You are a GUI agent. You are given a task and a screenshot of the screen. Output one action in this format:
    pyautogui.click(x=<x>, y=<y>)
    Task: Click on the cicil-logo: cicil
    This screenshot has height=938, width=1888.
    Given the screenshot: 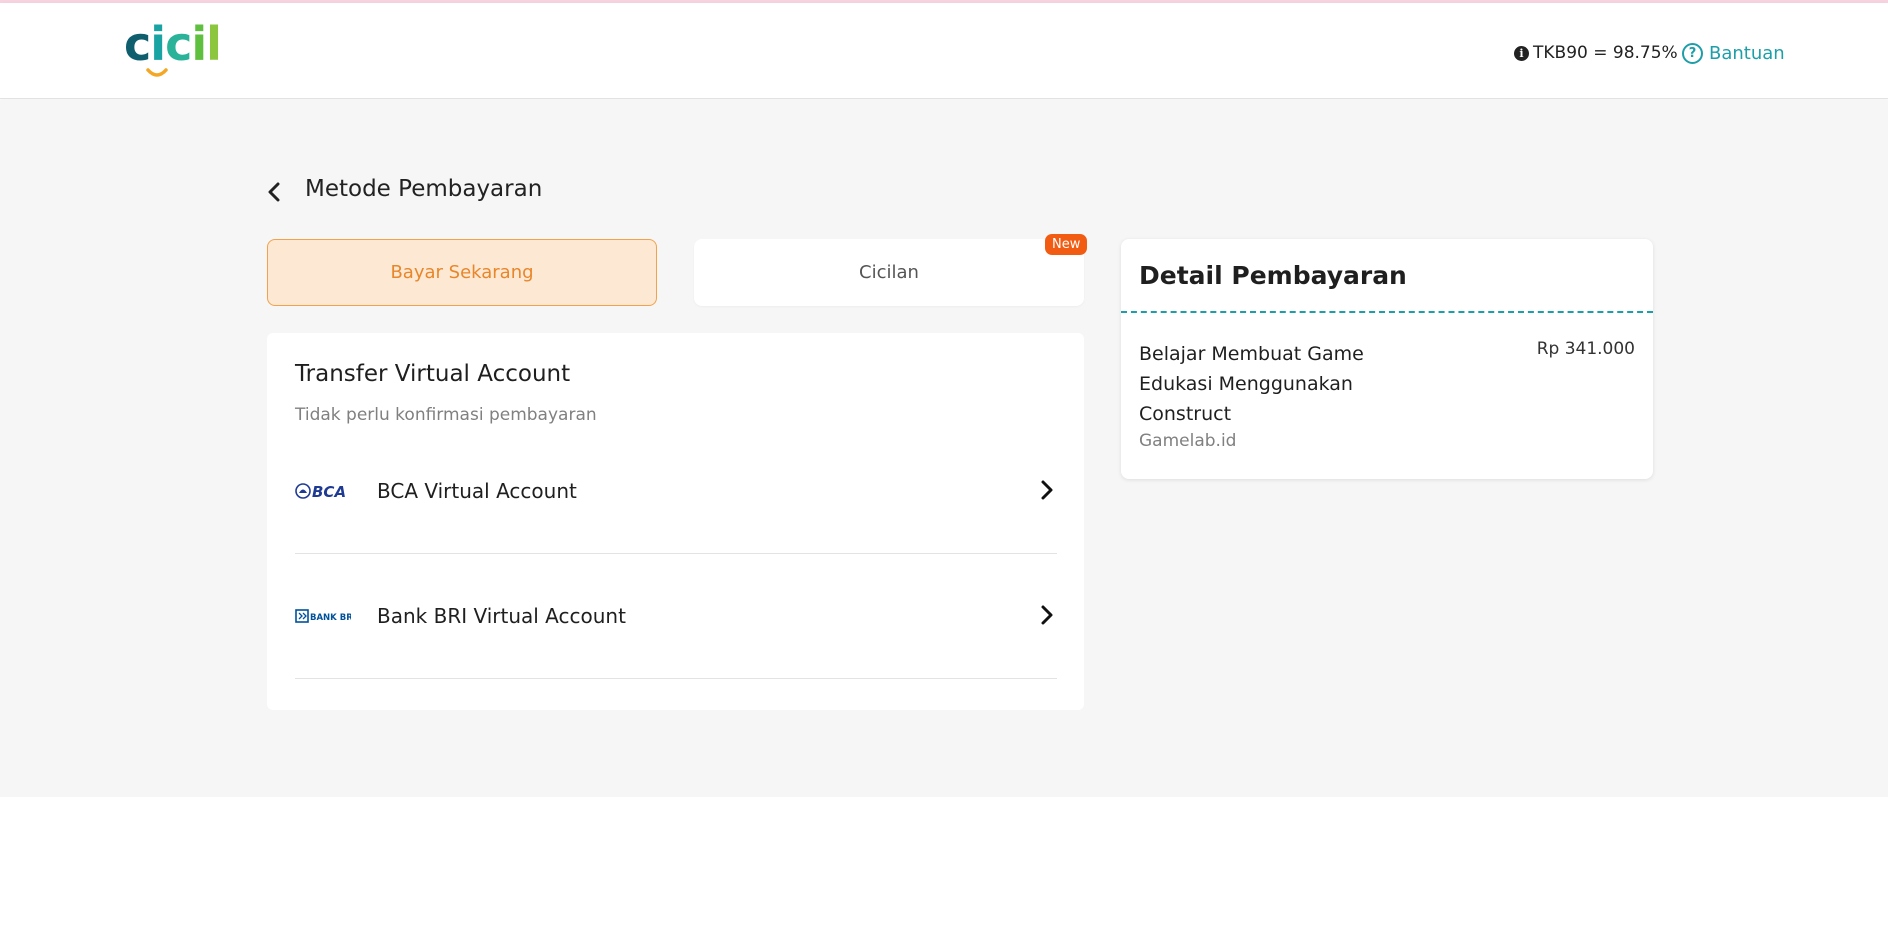 What is the action you would take?
    pyautogui.click(x=174, y=52)
    